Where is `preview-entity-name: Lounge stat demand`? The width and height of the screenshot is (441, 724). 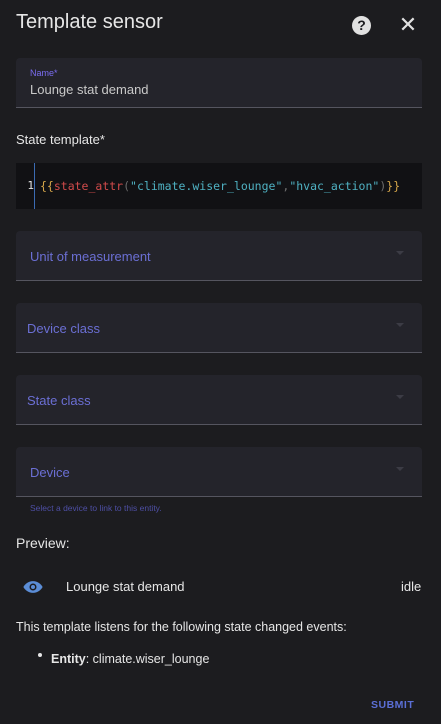
preview-entity-name: Lounge stat demand is located at coordinates (125, 586).